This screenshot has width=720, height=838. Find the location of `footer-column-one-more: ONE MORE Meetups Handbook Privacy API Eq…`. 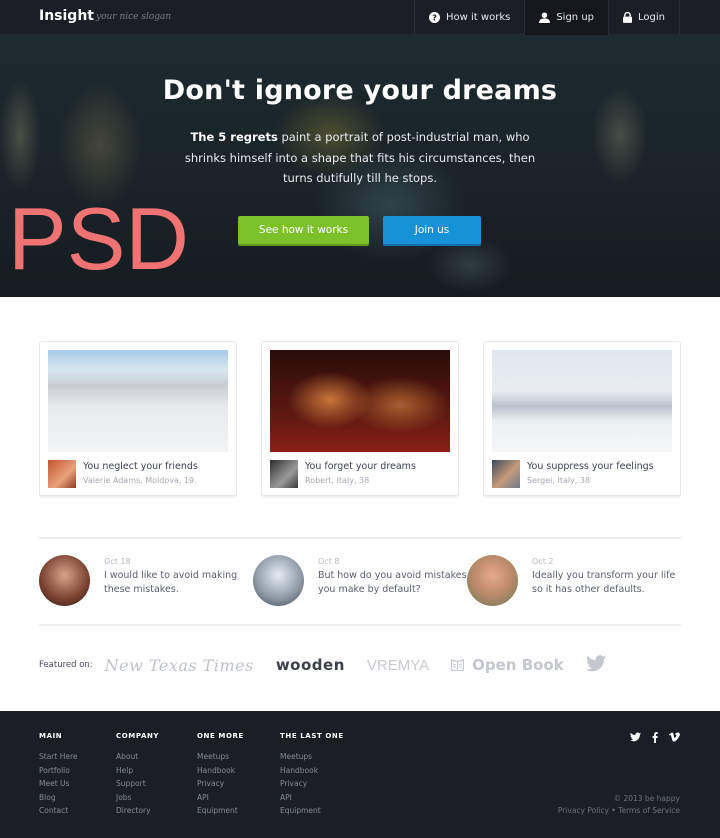

footer-column-one-more: ONE MORE Meetups Handbook Privacy API Eq… is located at coordinates (220, 775).